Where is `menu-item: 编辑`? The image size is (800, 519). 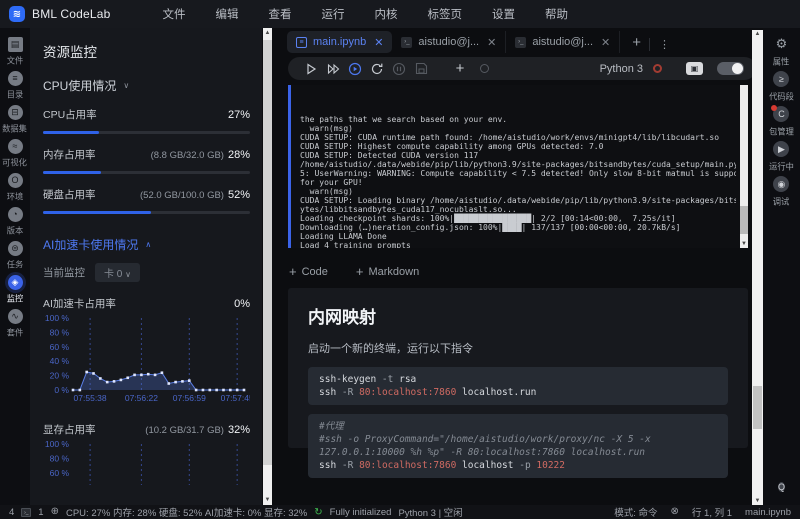
menu-item: 编辑 is located at coordinates (226, 14).